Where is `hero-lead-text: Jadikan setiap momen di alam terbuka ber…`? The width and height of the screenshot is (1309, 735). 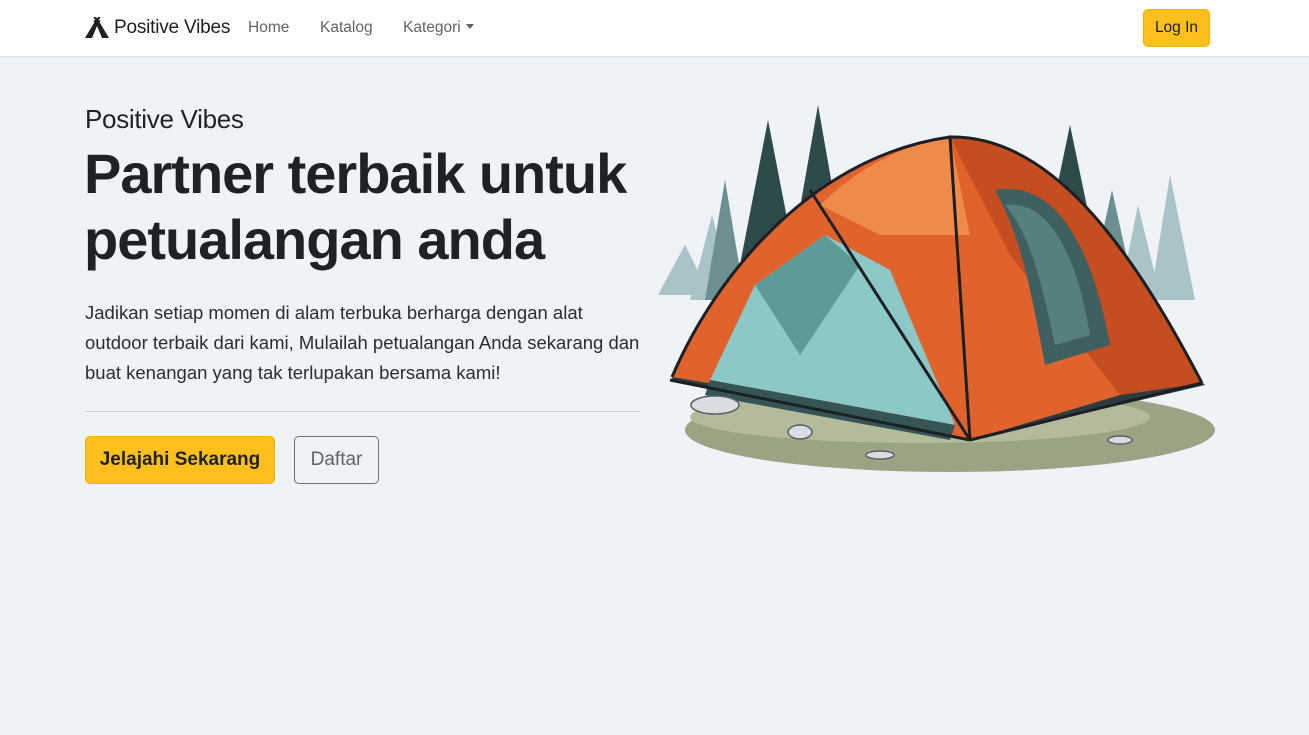
hero-lead-text: Jadikan setiap momen di alam terbuka ber… is located at coordinates (362, 342).